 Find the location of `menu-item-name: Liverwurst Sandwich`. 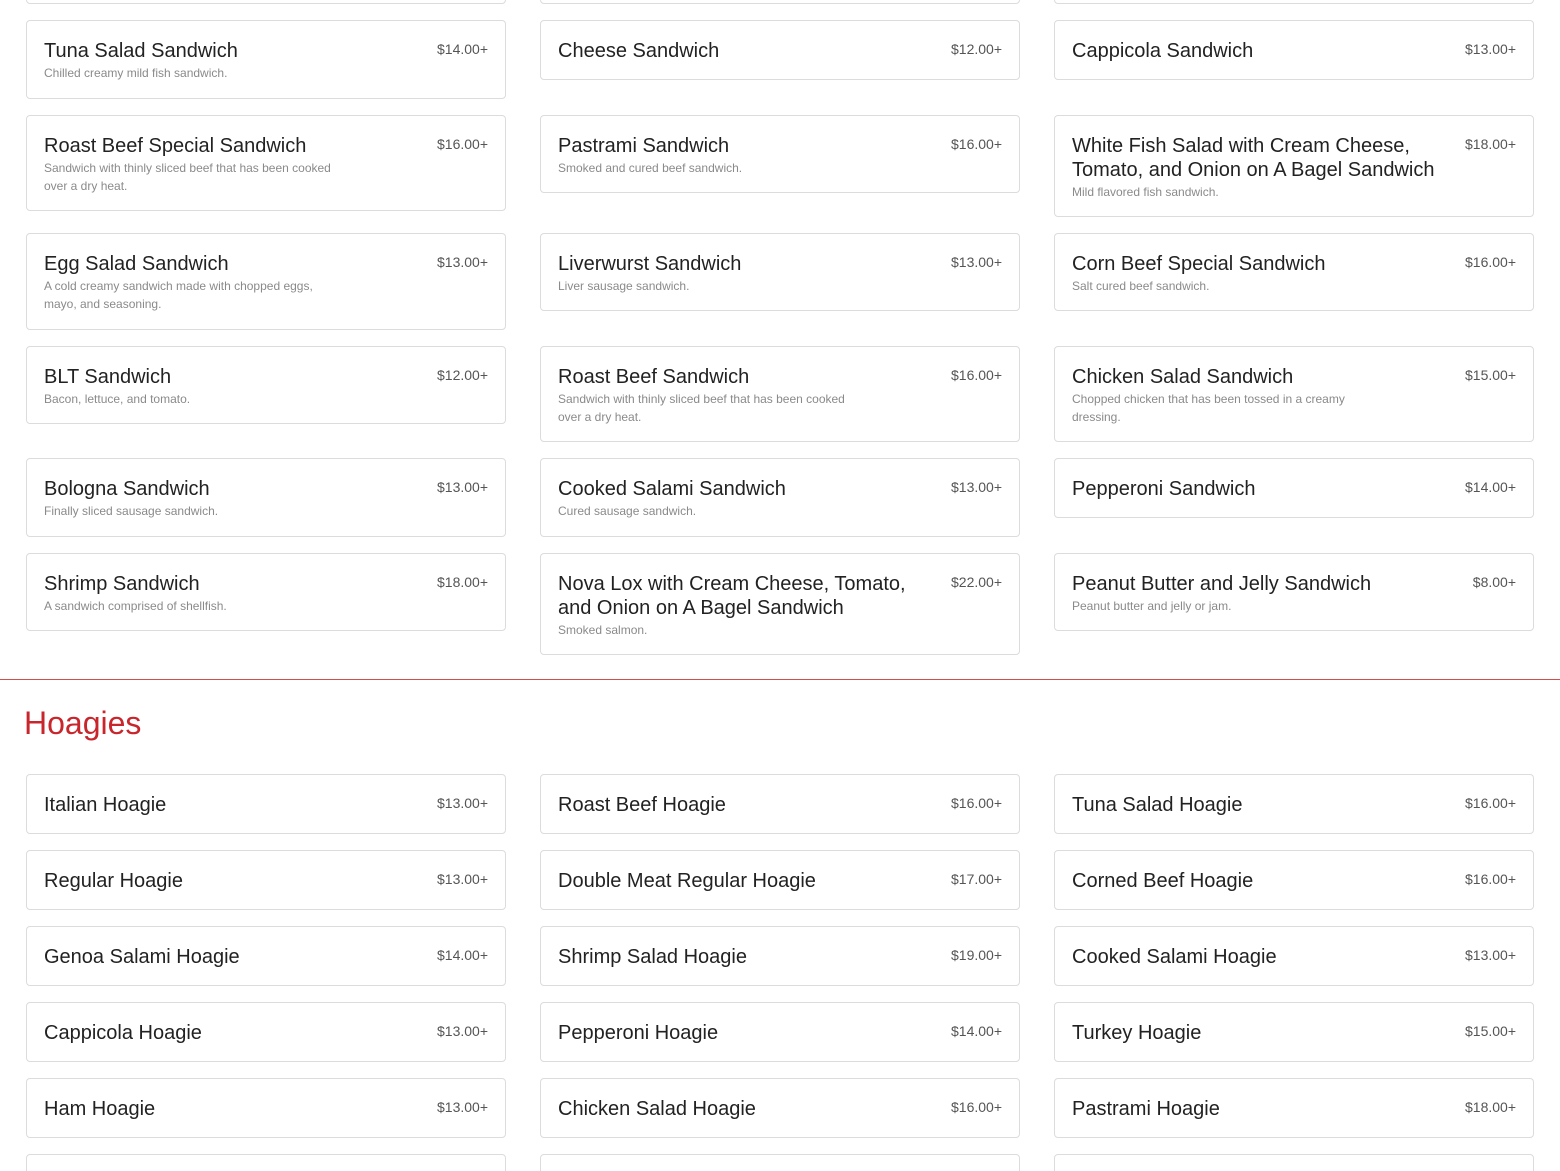

menu-item-name: Liverwurst Sandwich is located at coordinates (650, 264).